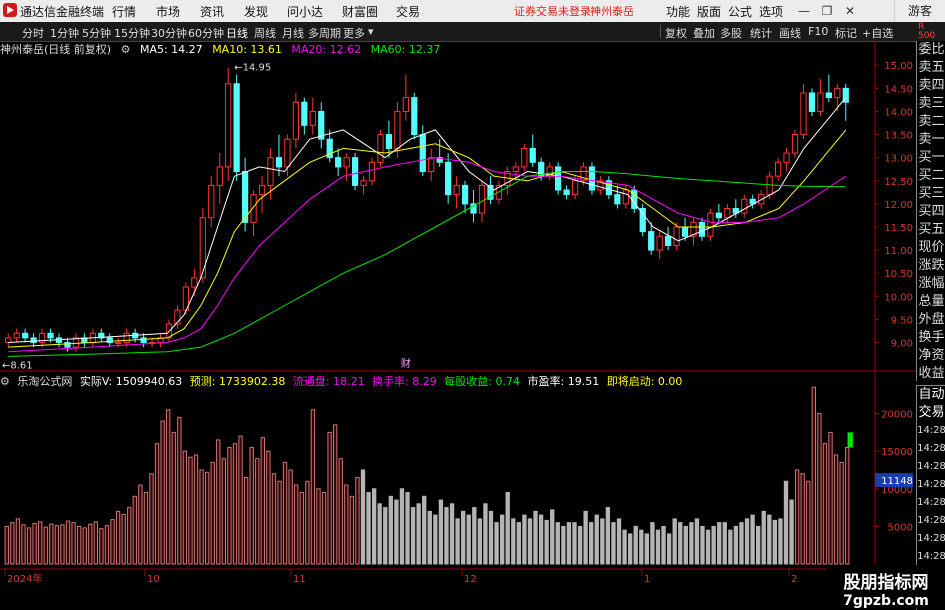 The height and width of the screenshot is (610, 945). What do you see at coordinates (305, 11) in the screenshot?
I see `menu-ask: 问小达` at bounding box center [305, 11].